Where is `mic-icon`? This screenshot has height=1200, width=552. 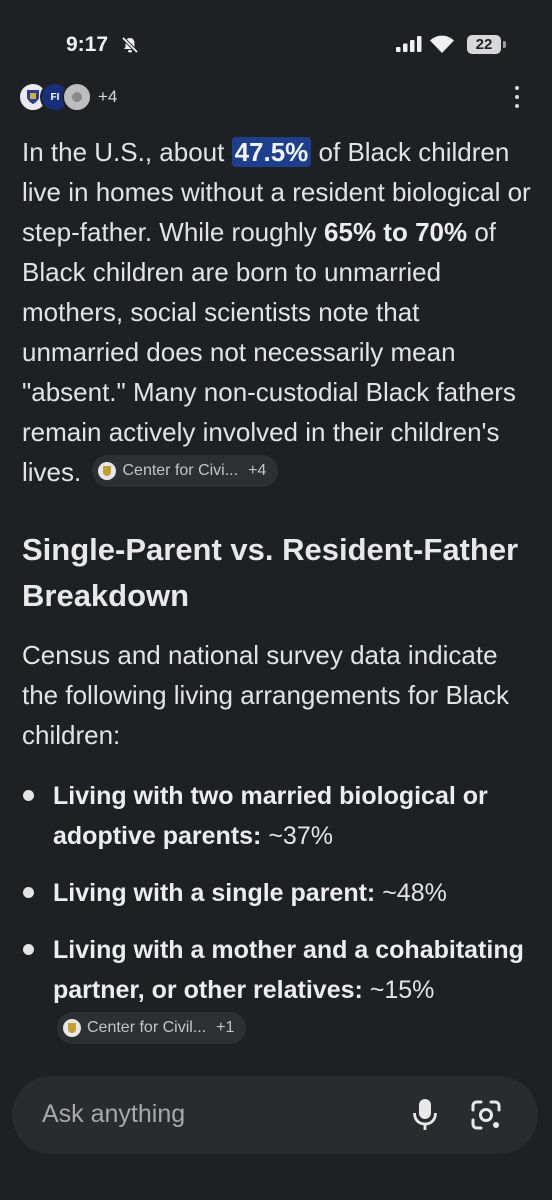
mic-icon is located at coordinates (425, 1117).